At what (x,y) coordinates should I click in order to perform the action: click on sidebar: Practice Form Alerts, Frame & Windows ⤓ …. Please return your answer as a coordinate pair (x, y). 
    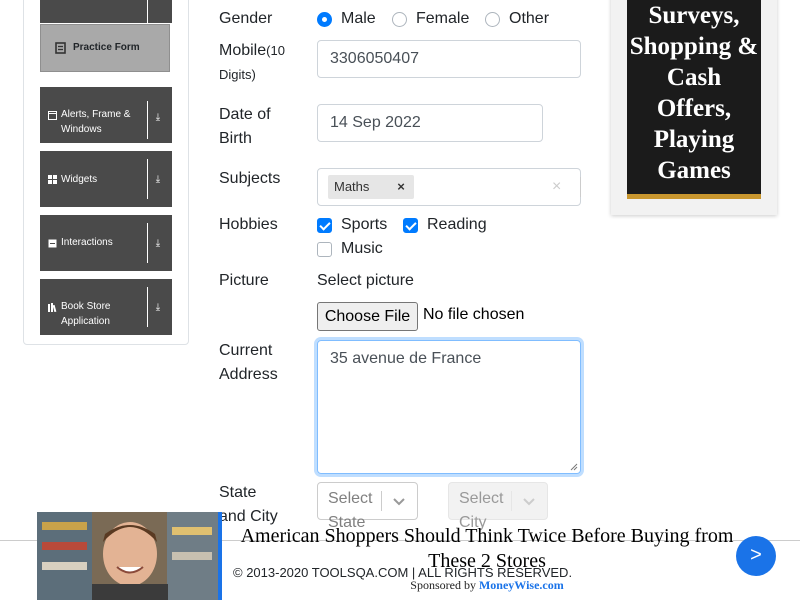
    Looking at the image, I should click on (106, 172).